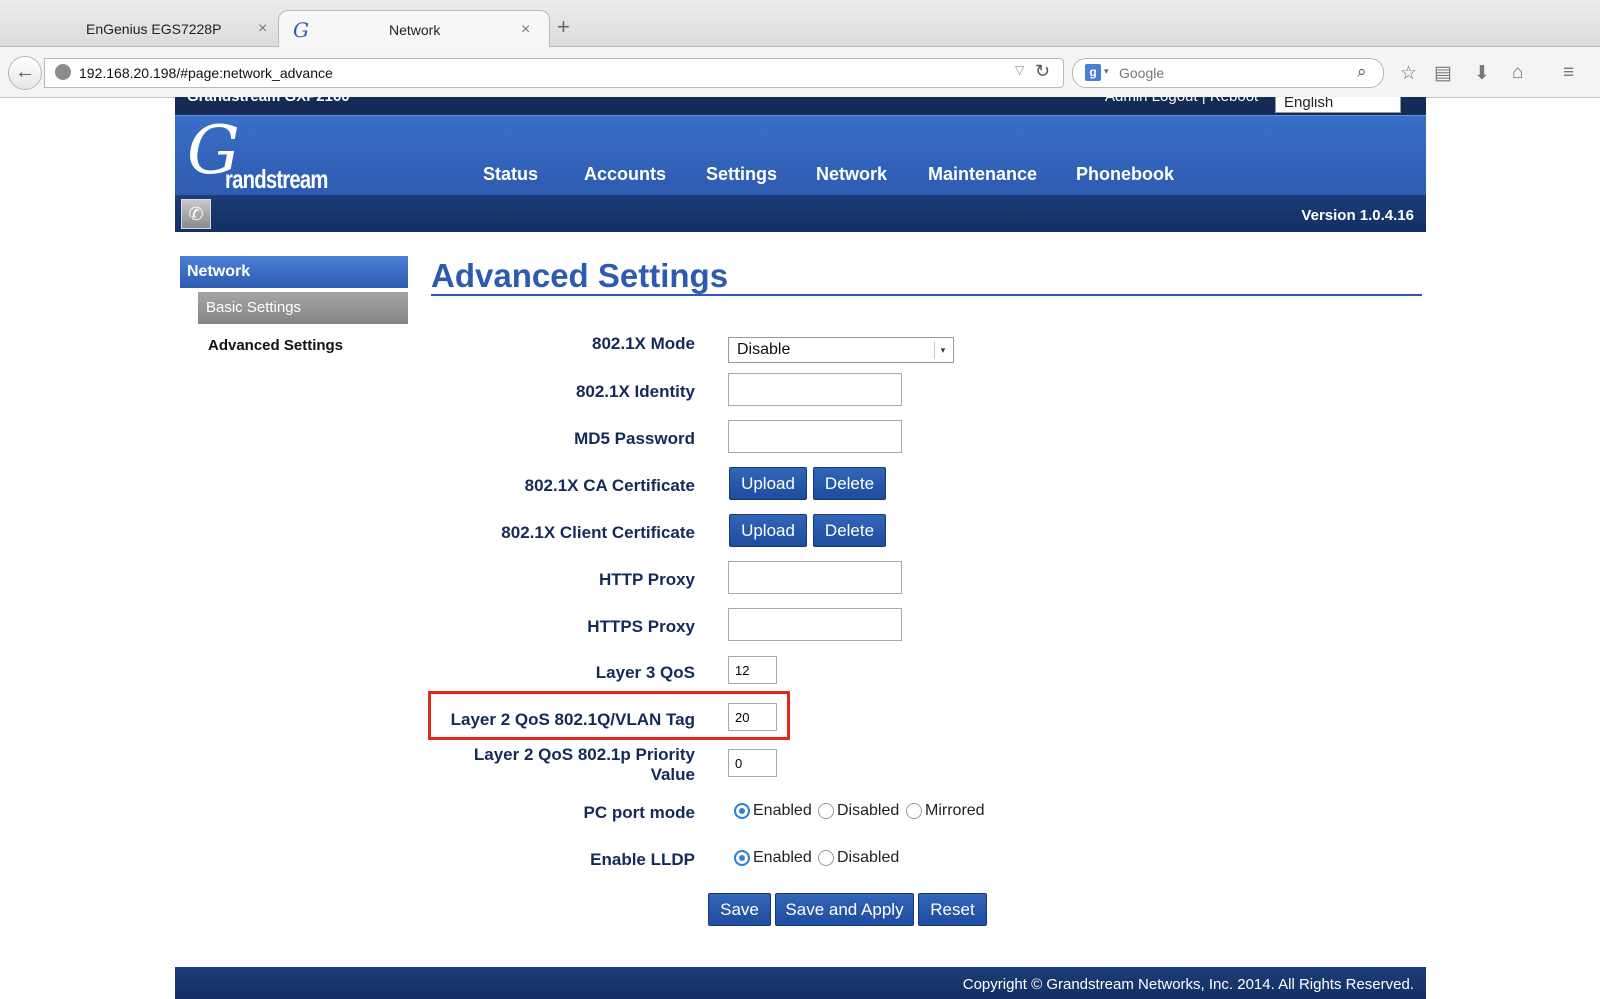 The width and height of the screenshot is (1600, 999). Describe the element at coordinates (851, 174) in the screenshot. I see `nav-network: Network` at that location.